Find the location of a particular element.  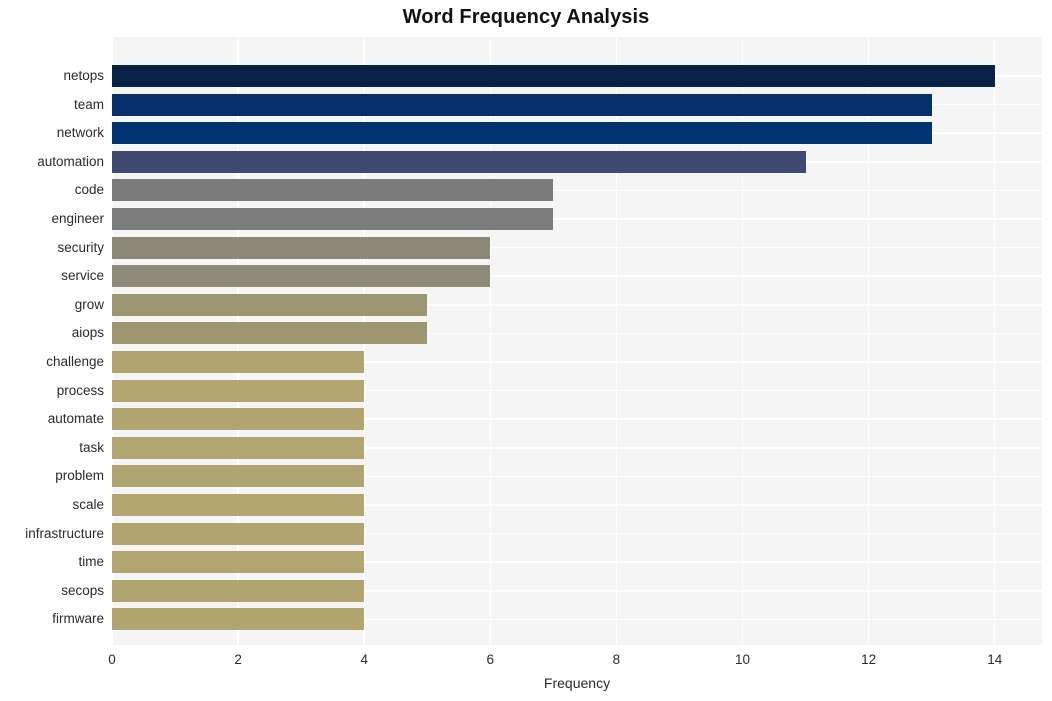

y-axis-tick-label: service is located at coordinates (82, 276).